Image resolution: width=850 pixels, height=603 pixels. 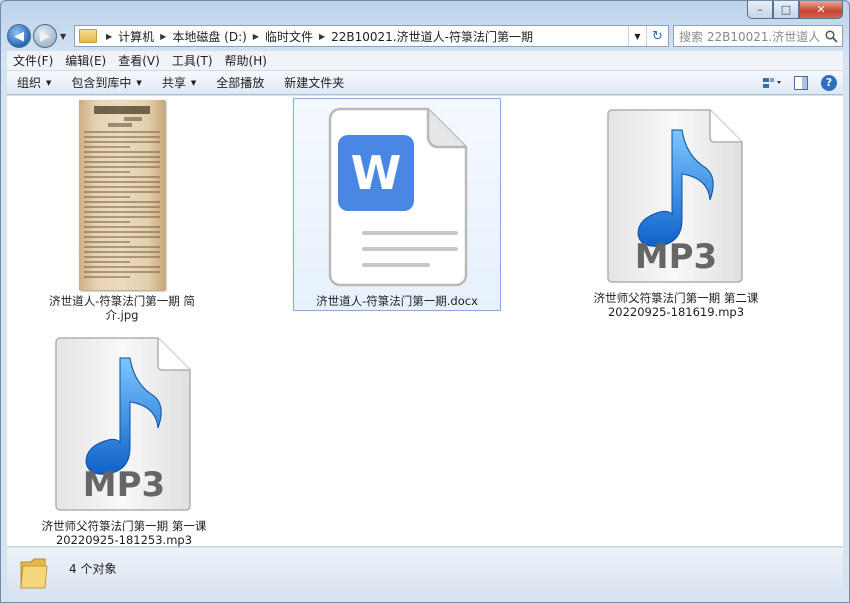 I want to click on image-thumbnail, so click(x=122, y=195).